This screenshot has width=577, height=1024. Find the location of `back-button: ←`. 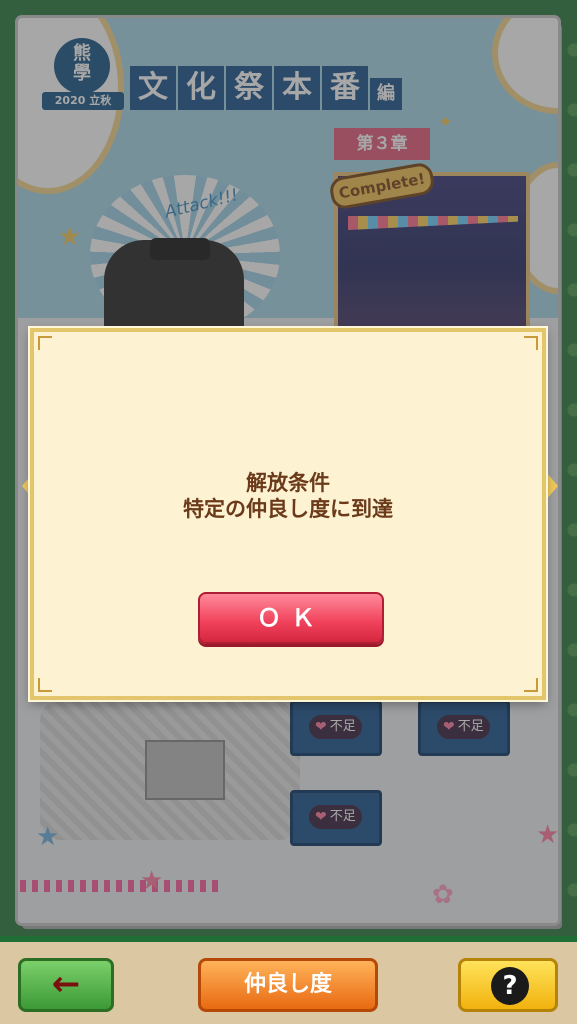

back-button: ← is located at coordinates (66, 985).